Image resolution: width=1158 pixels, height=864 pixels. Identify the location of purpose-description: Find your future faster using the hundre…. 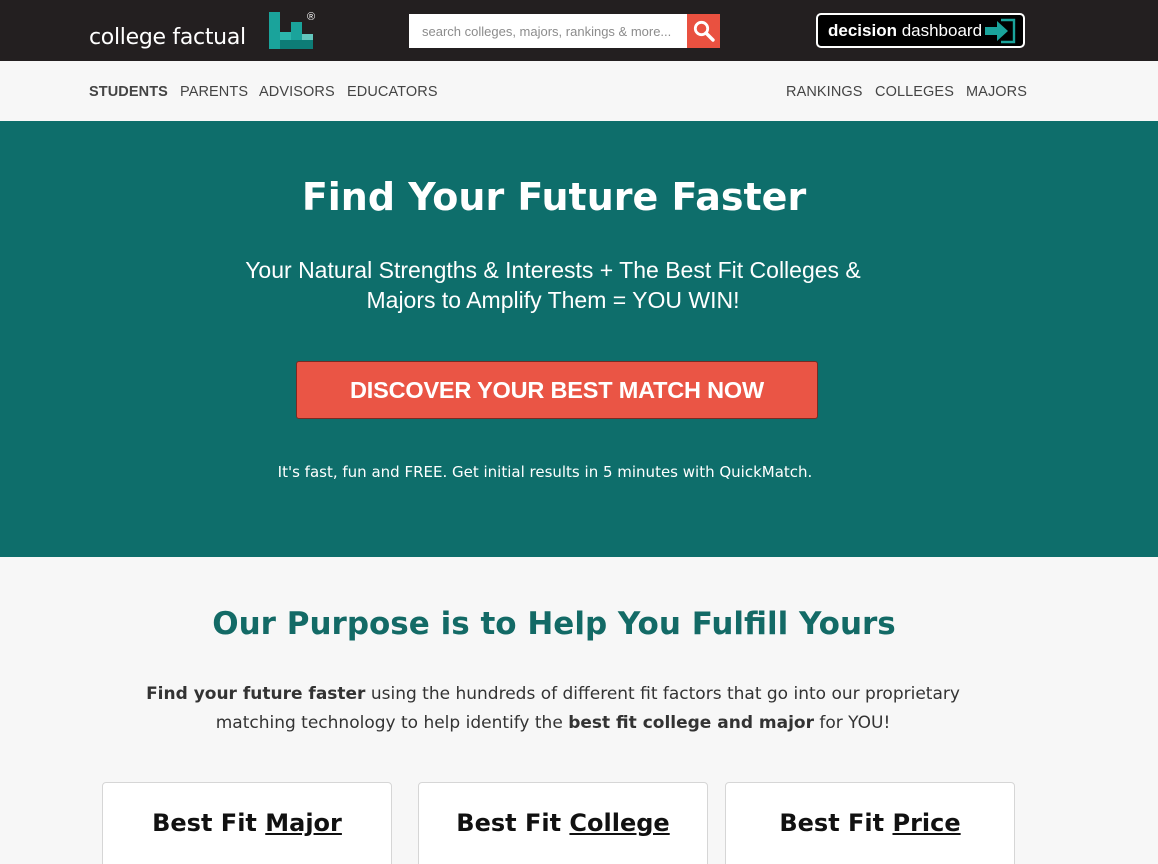
(553, 709).